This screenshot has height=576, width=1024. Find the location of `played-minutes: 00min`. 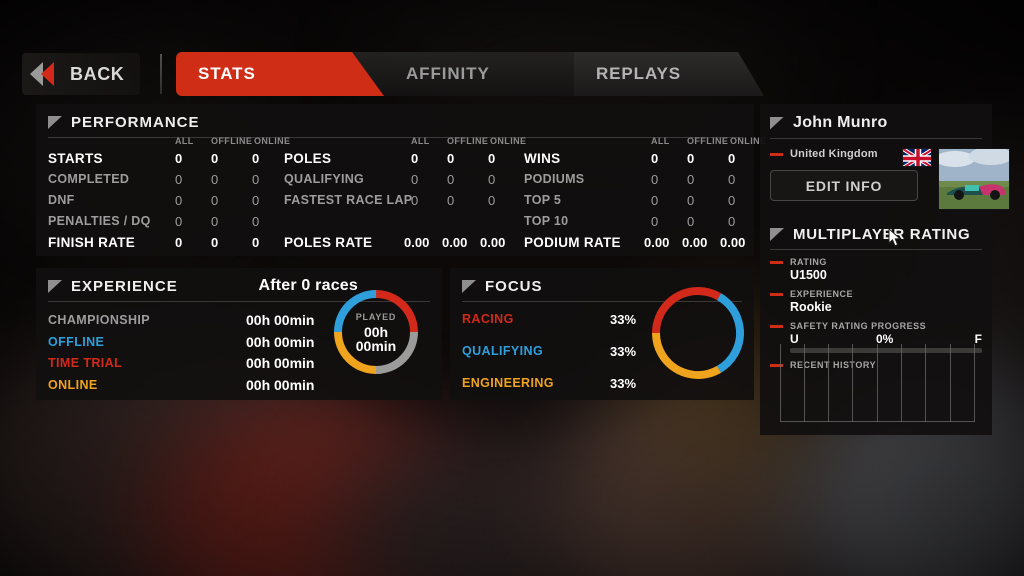

played-minutes: 00min is located at coordinates (376, 345).